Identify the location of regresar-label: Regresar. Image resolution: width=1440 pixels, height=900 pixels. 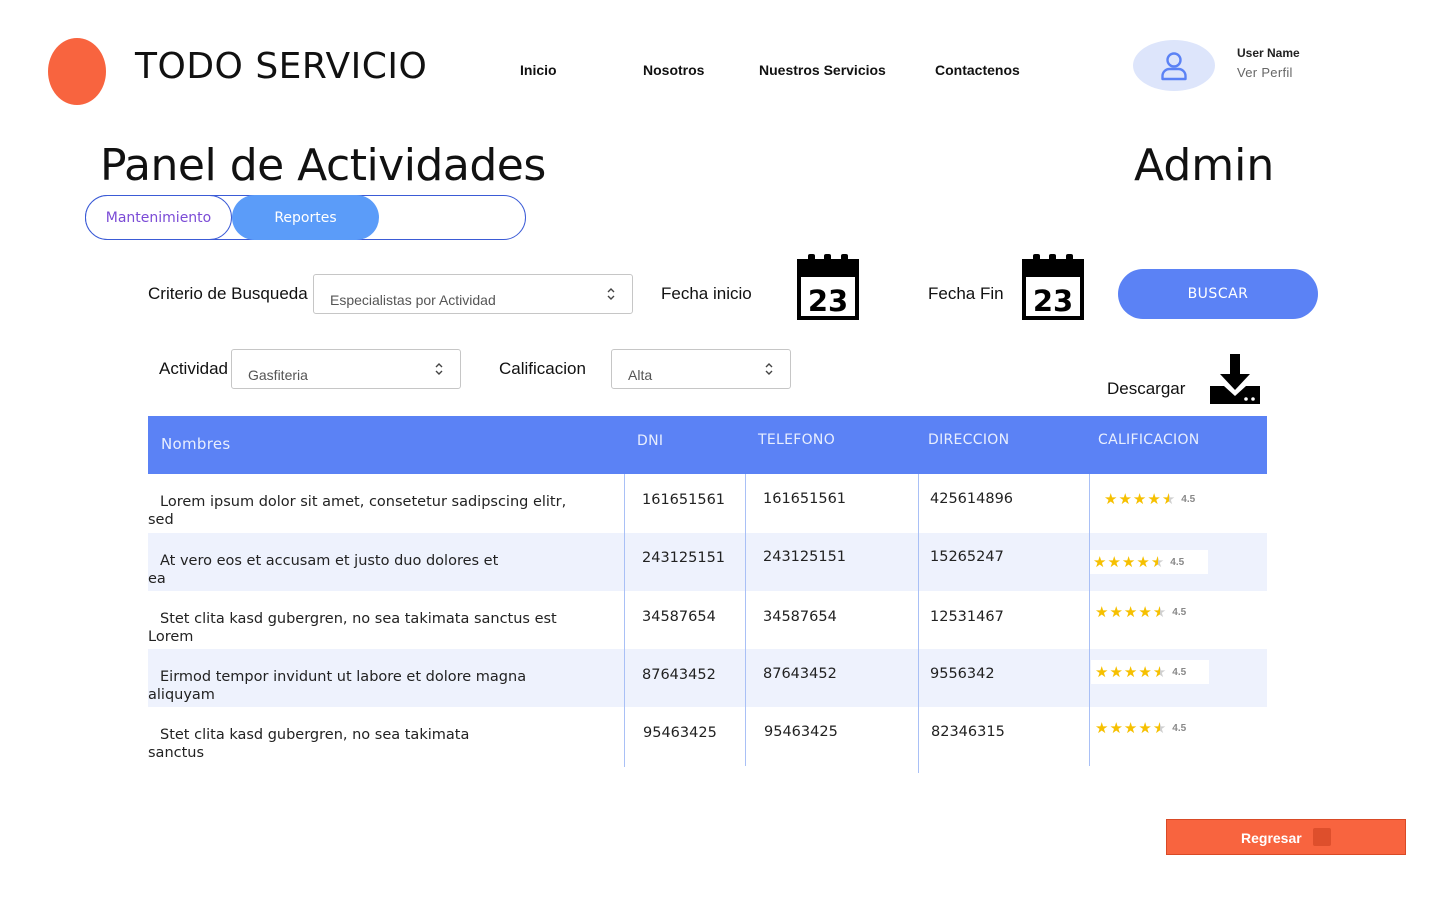
(1271, 838).